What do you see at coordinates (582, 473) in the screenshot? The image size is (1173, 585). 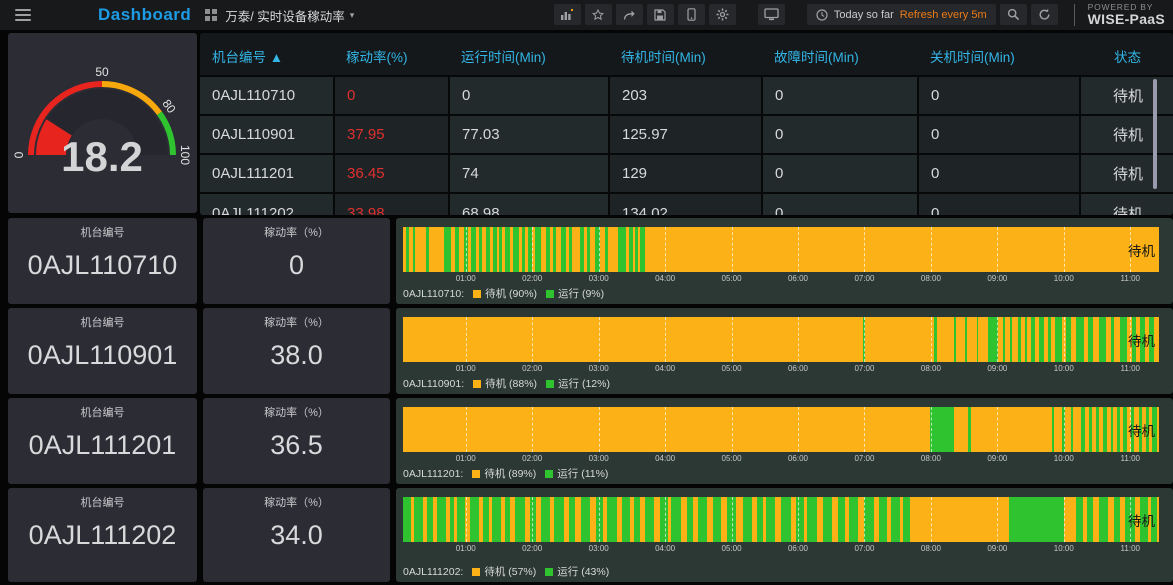 I see `legend-run: 运行 (11%)` at bounding box center [582, 473].